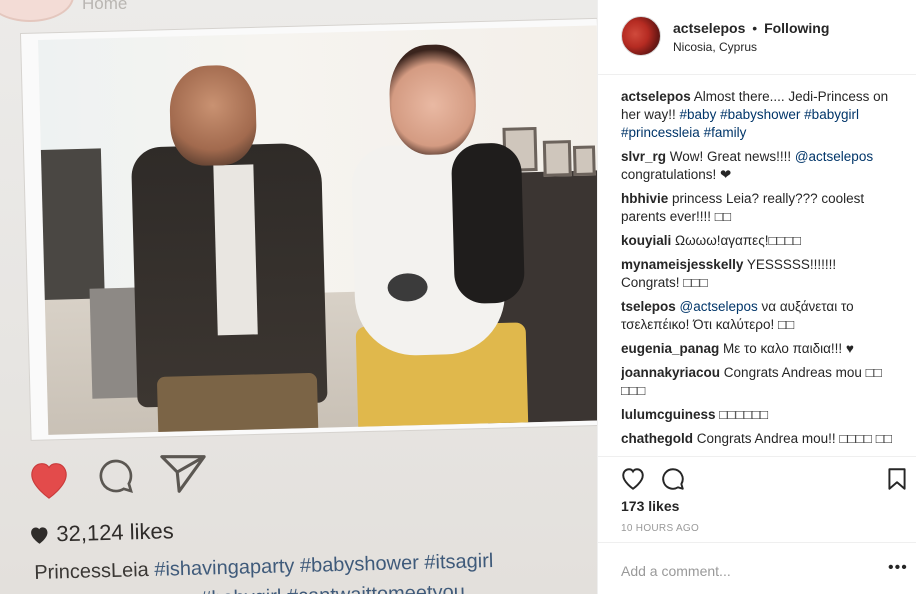 The height and width of the screenshot is (594, 916). I want to click on comment-text: Wow! Great news!!!!, so click(730, 156).